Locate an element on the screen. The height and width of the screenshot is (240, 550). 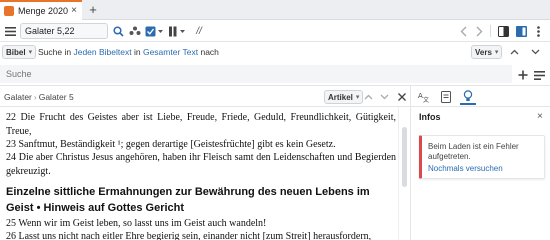
verse-number: 24 is located at coordinates (11, 157).